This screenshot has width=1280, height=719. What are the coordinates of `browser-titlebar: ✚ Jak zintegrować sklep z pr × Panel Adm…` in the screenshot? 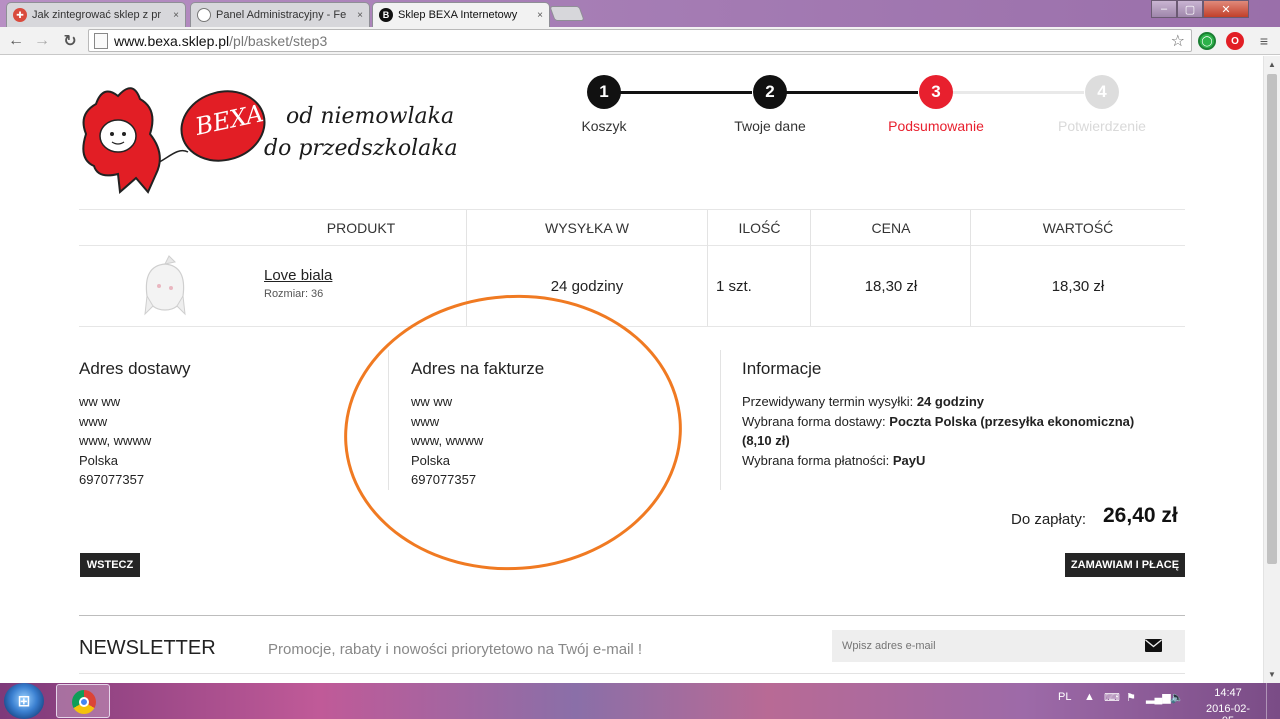 It's located at (640, 13).